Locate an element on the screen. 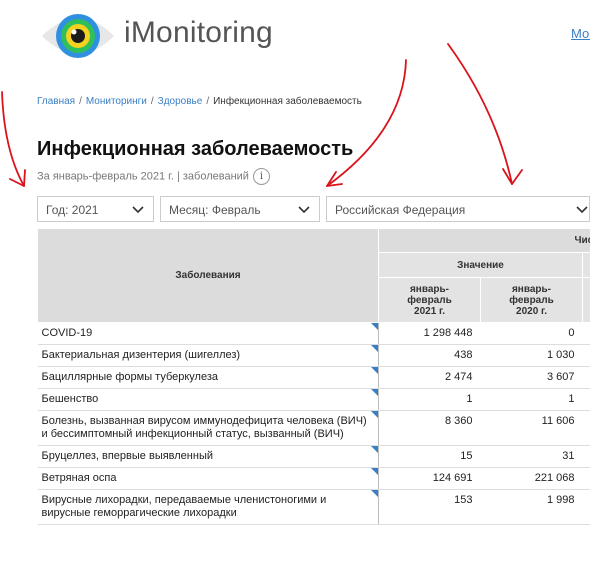 The height and width of the screenshot is (568, 590). annotation-arrowhead-month is located at coordinates (334, 179).